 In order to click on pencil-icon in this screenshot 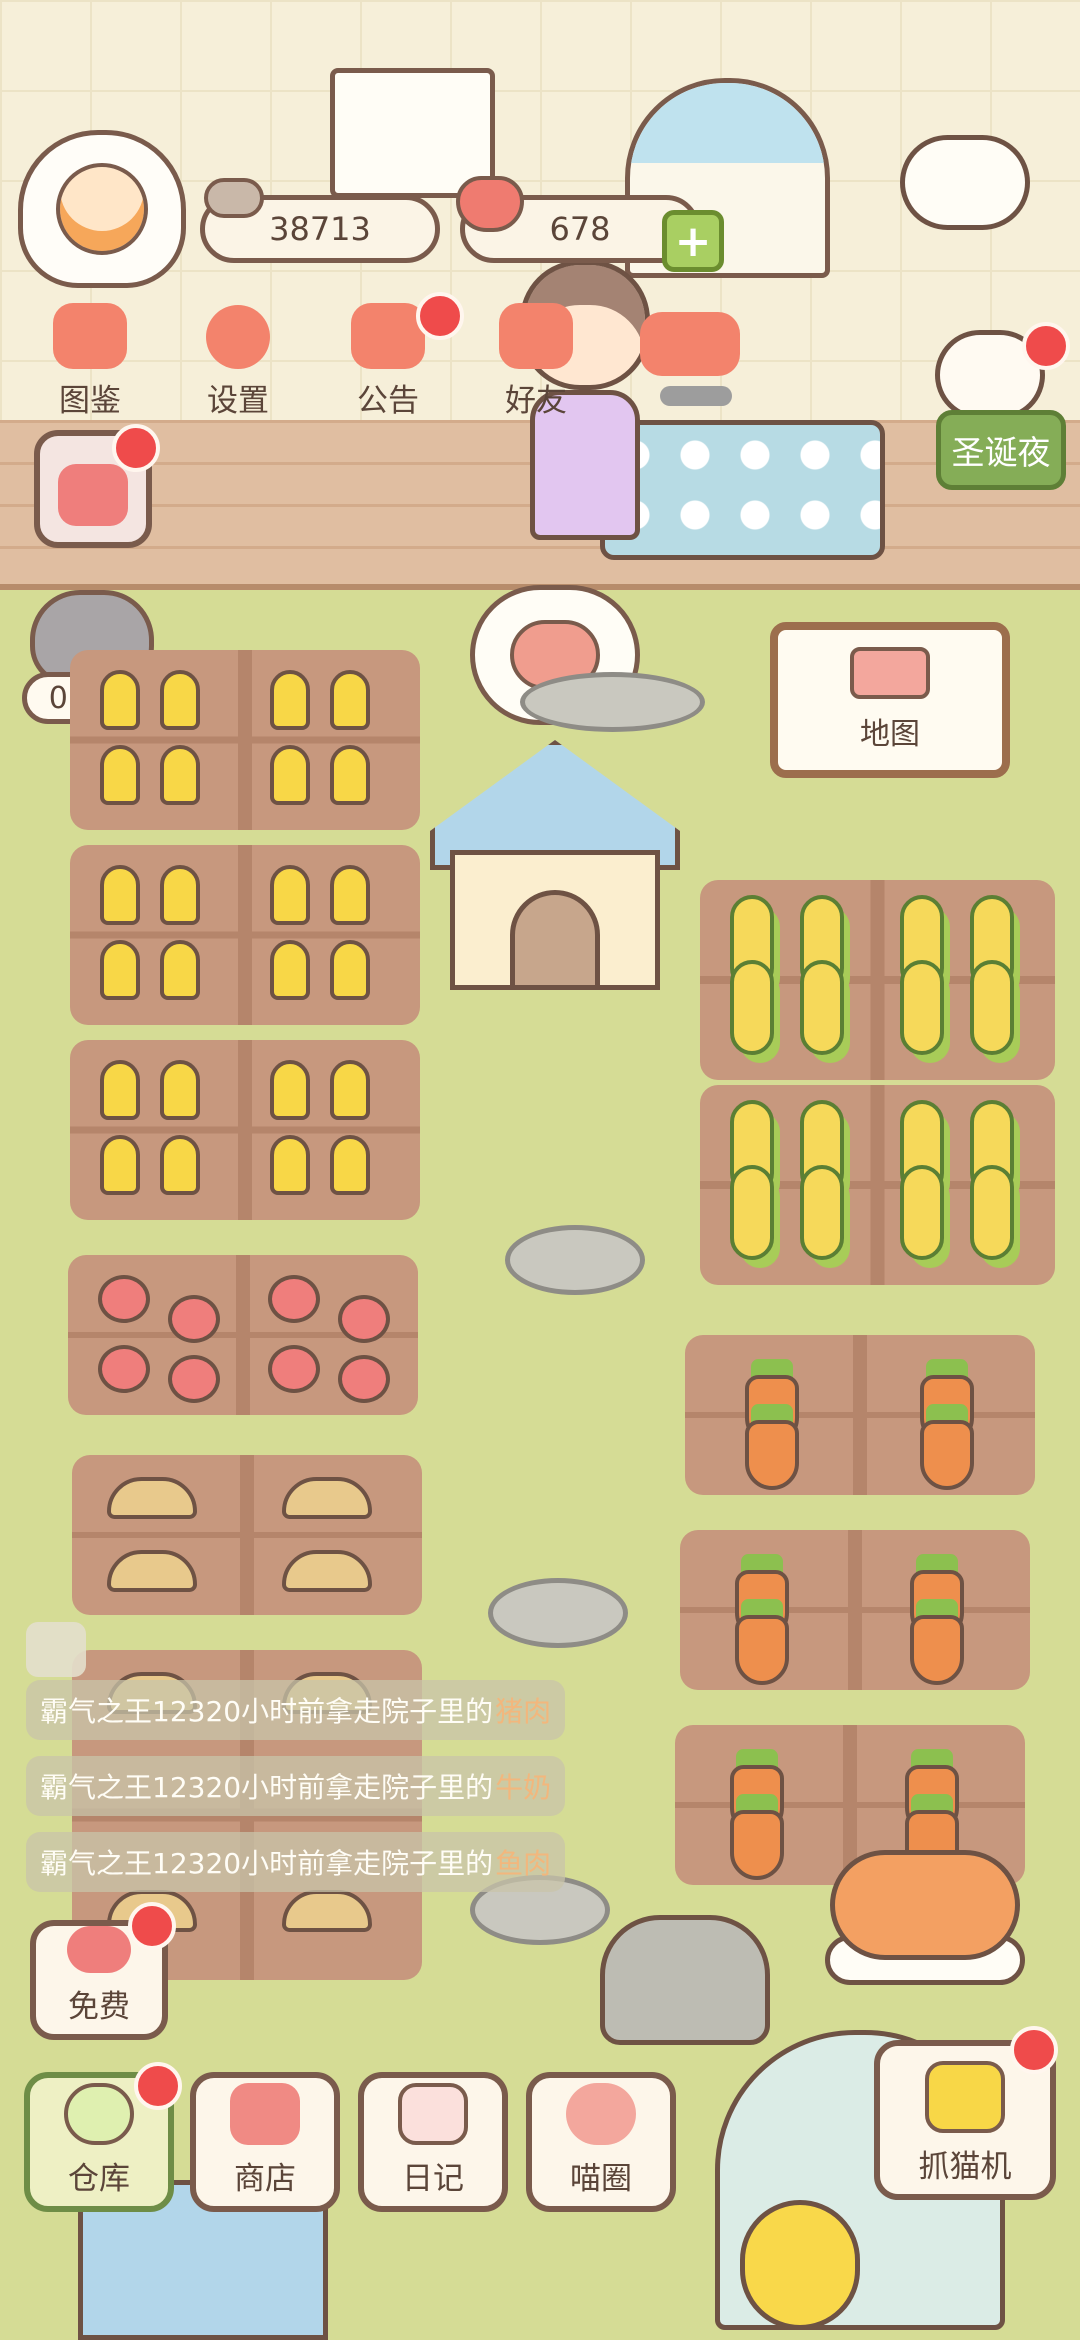, I will do `click(93, 495)`.